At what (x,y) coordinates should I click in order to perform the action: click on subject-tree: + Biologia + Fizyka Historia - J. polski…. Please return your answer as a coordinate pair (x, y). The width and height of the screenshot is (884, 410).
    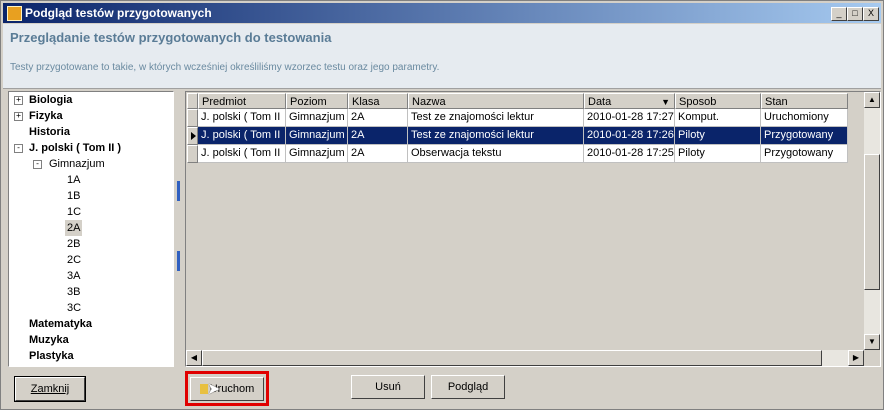
    Looking at the image, I should click on (91, 229).